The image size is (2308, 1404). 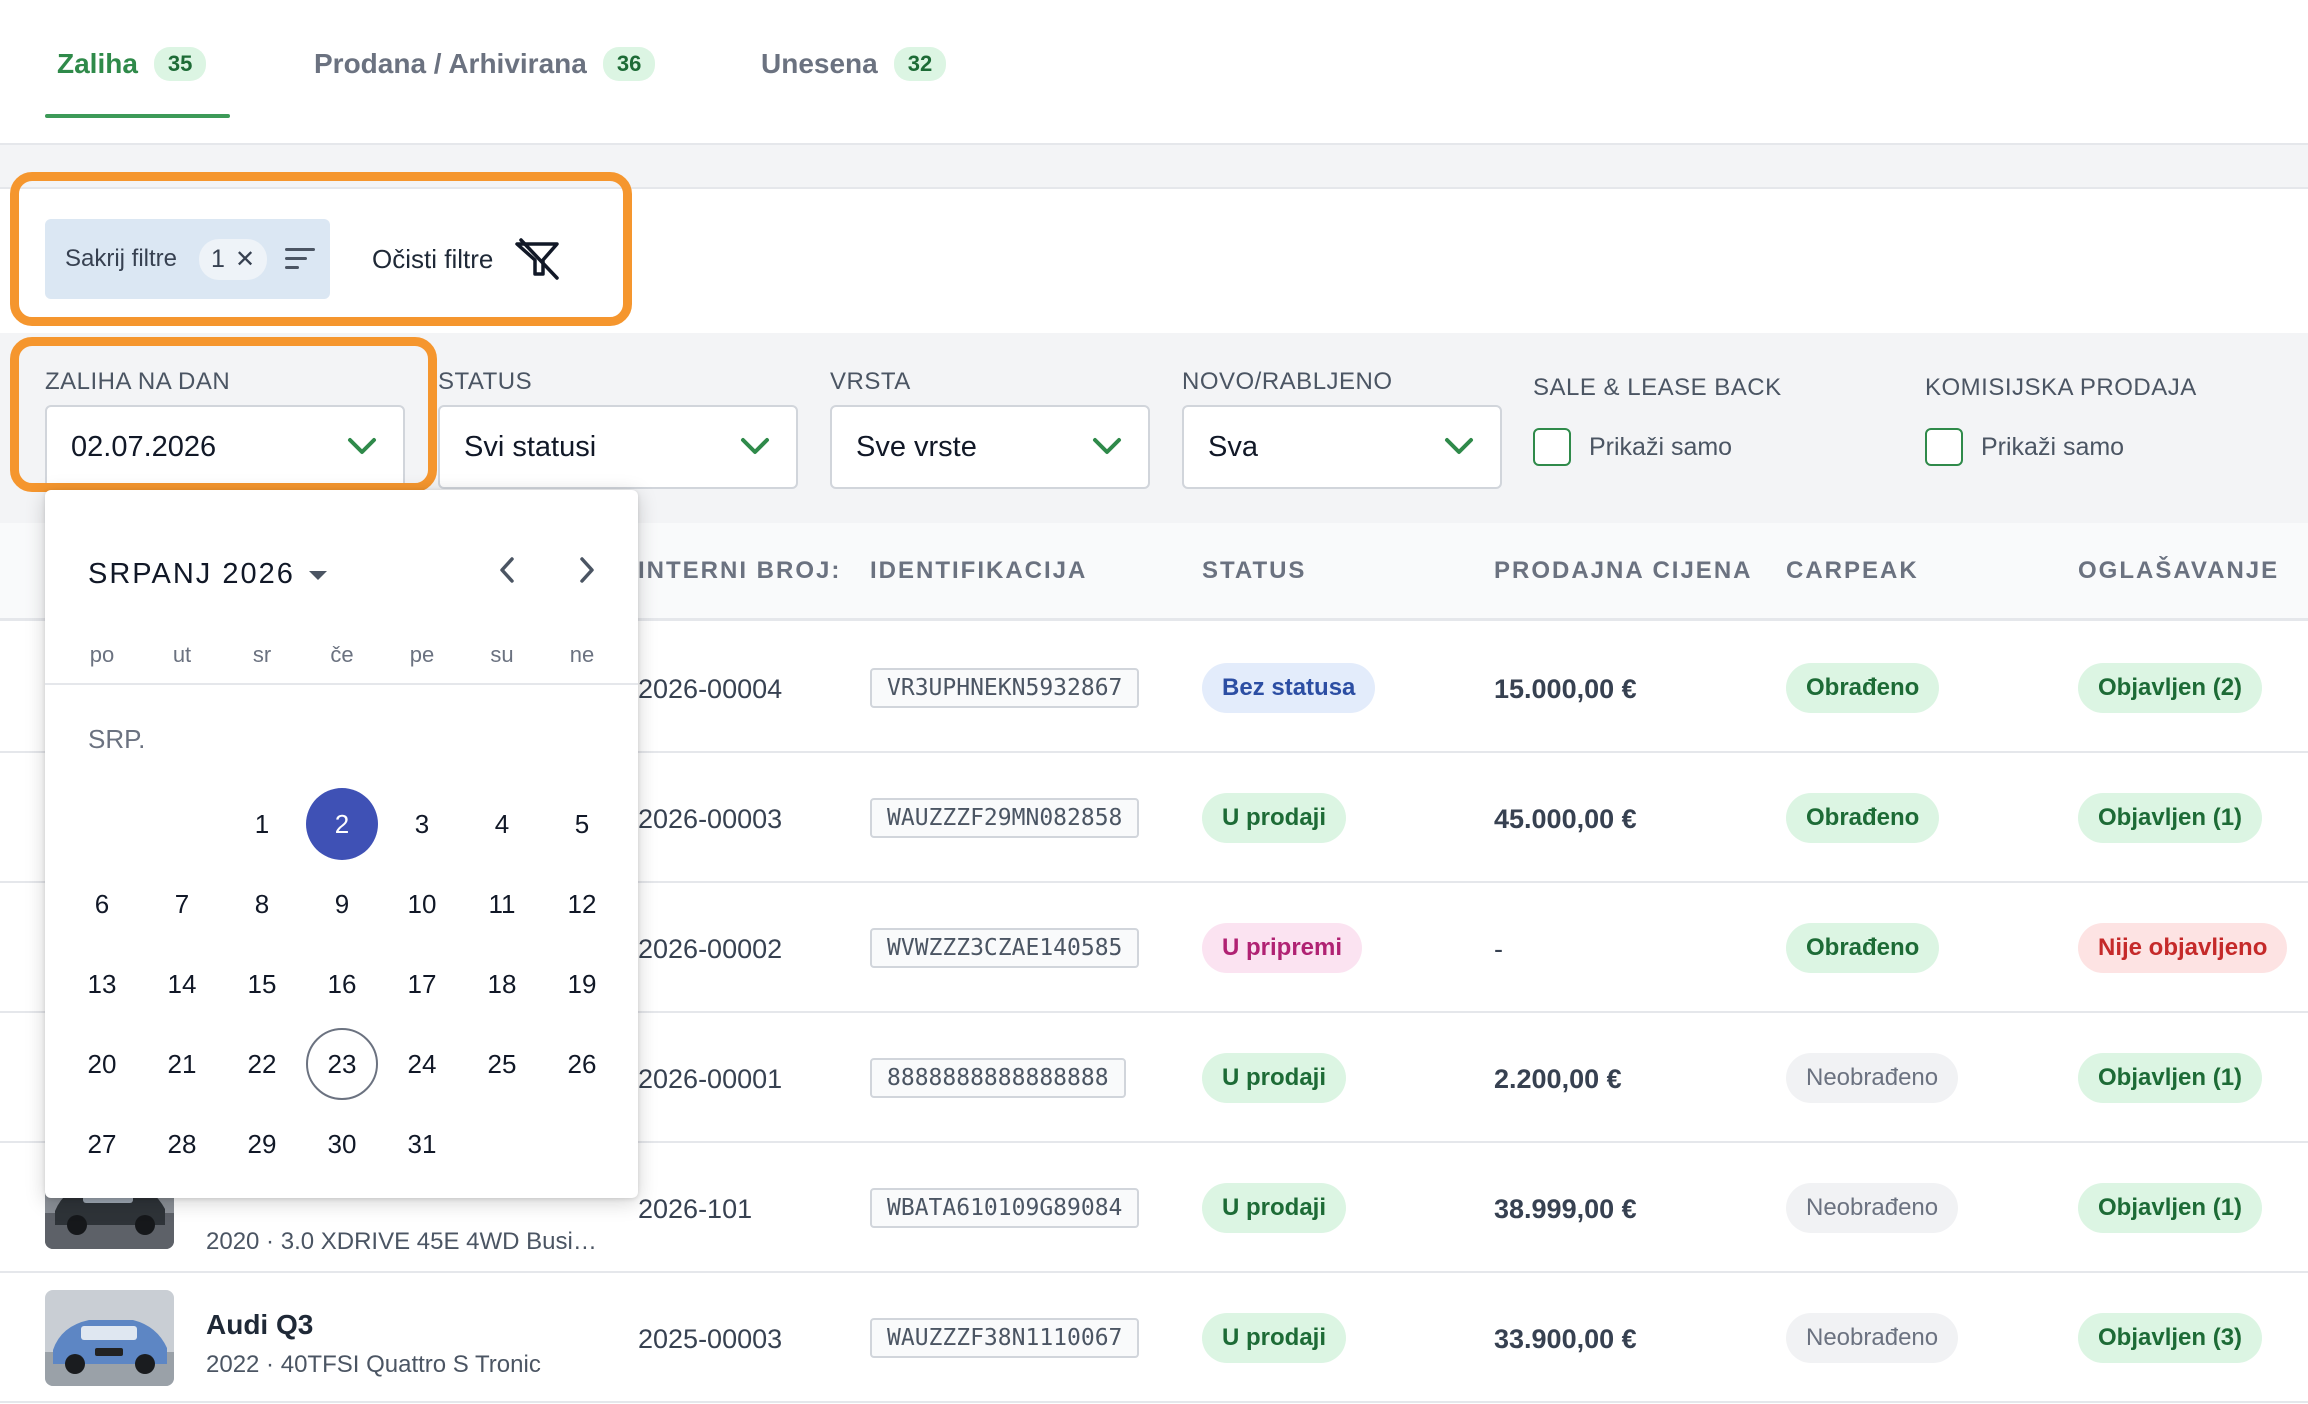 I want to click on tab-unesena: Unesena 32, so click(x=854, y=64).